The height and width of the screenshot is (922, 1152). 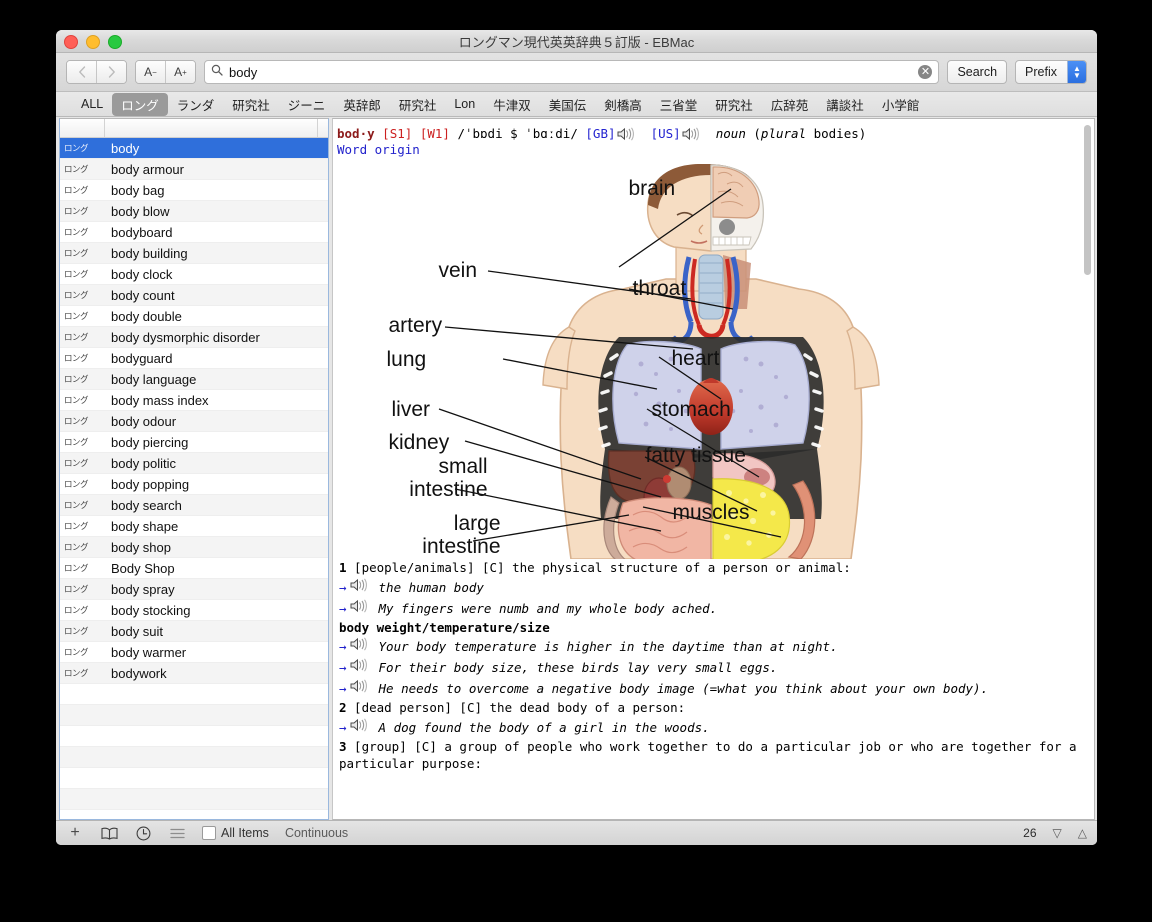 What do you see at coordinates (143, 568) in the screenshot?
I see `list-item-word: Body Shop` at bounding box center [143, 568].